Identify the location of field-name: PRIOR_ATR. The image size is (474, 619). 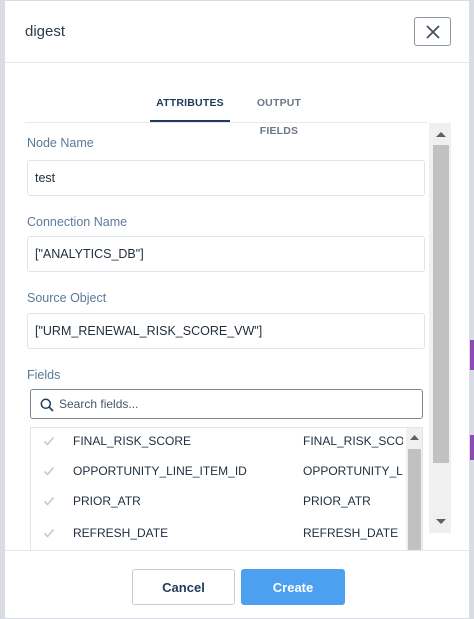
(107, 501).